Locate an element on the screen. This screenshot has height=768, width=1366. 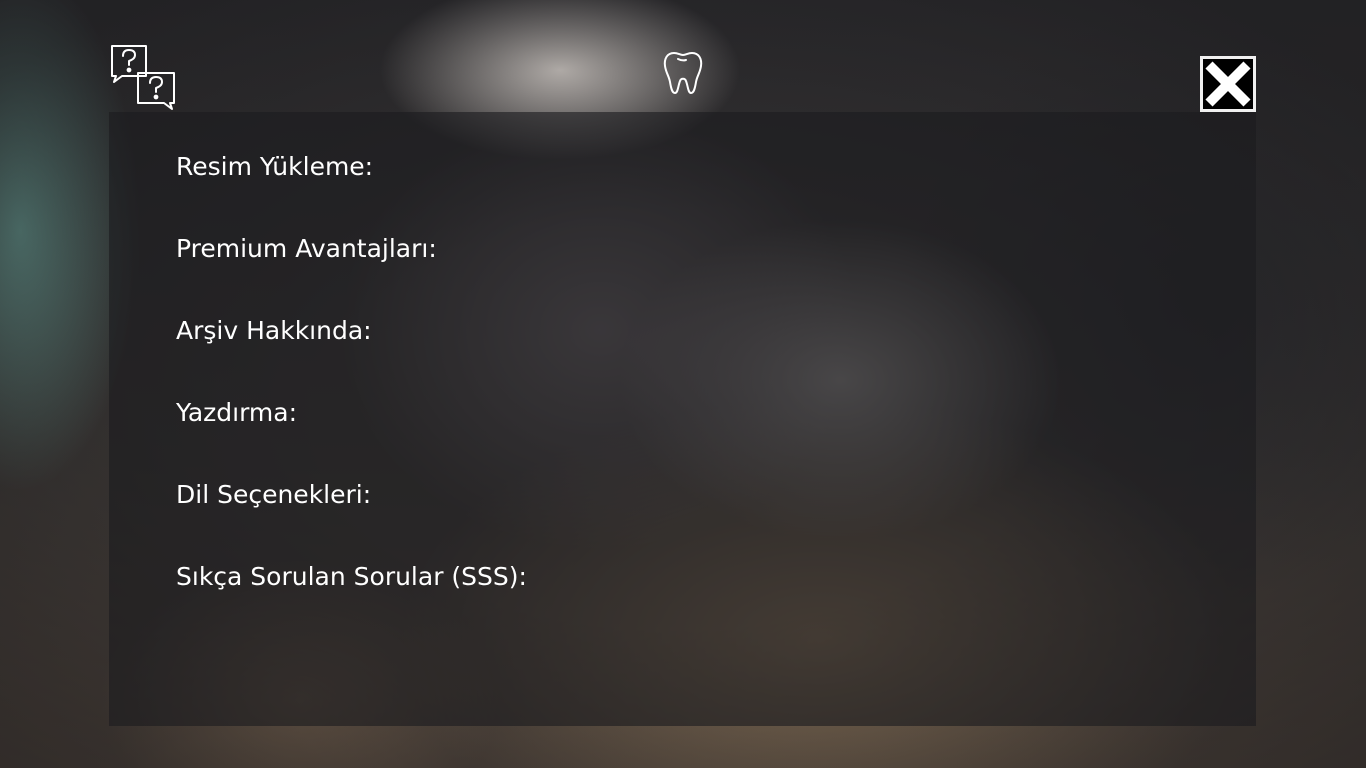
faq-item-premium-benefits: Premium Avantajları: is located at coordinates (351, 249).